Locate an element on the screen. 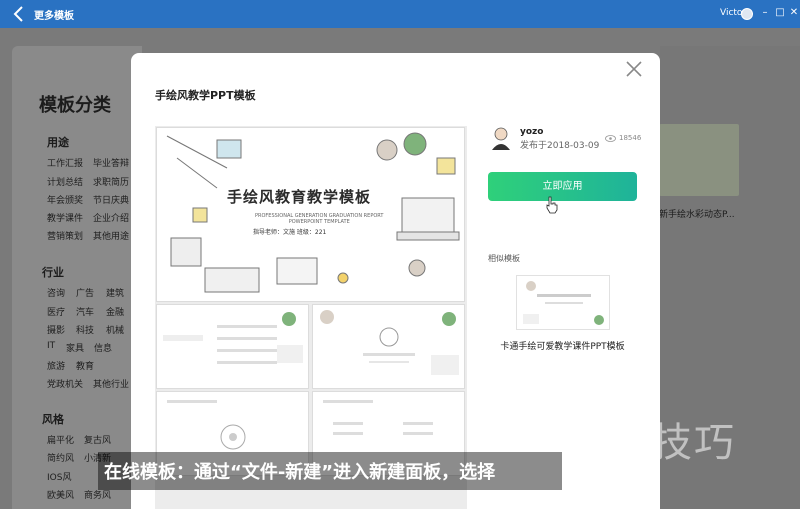  category-item: 汽车 is located at coordinates (85, 311).